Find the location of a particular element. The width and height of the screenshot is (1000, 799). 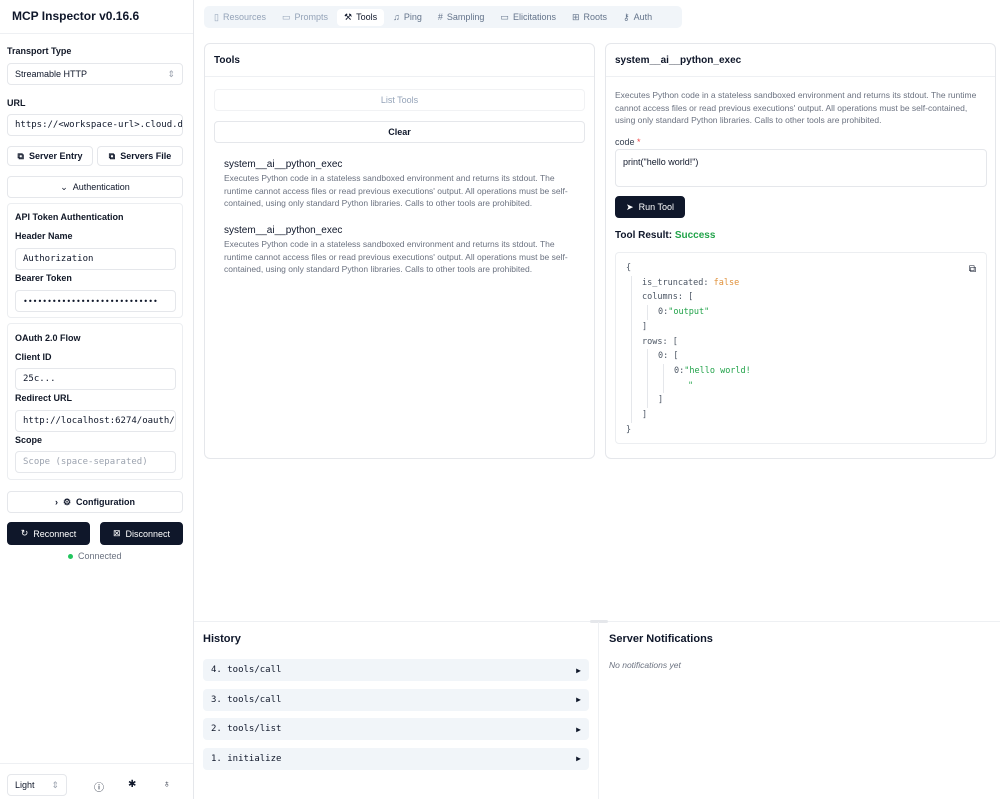

json-key: rows: is located at coordinates (655, 341).